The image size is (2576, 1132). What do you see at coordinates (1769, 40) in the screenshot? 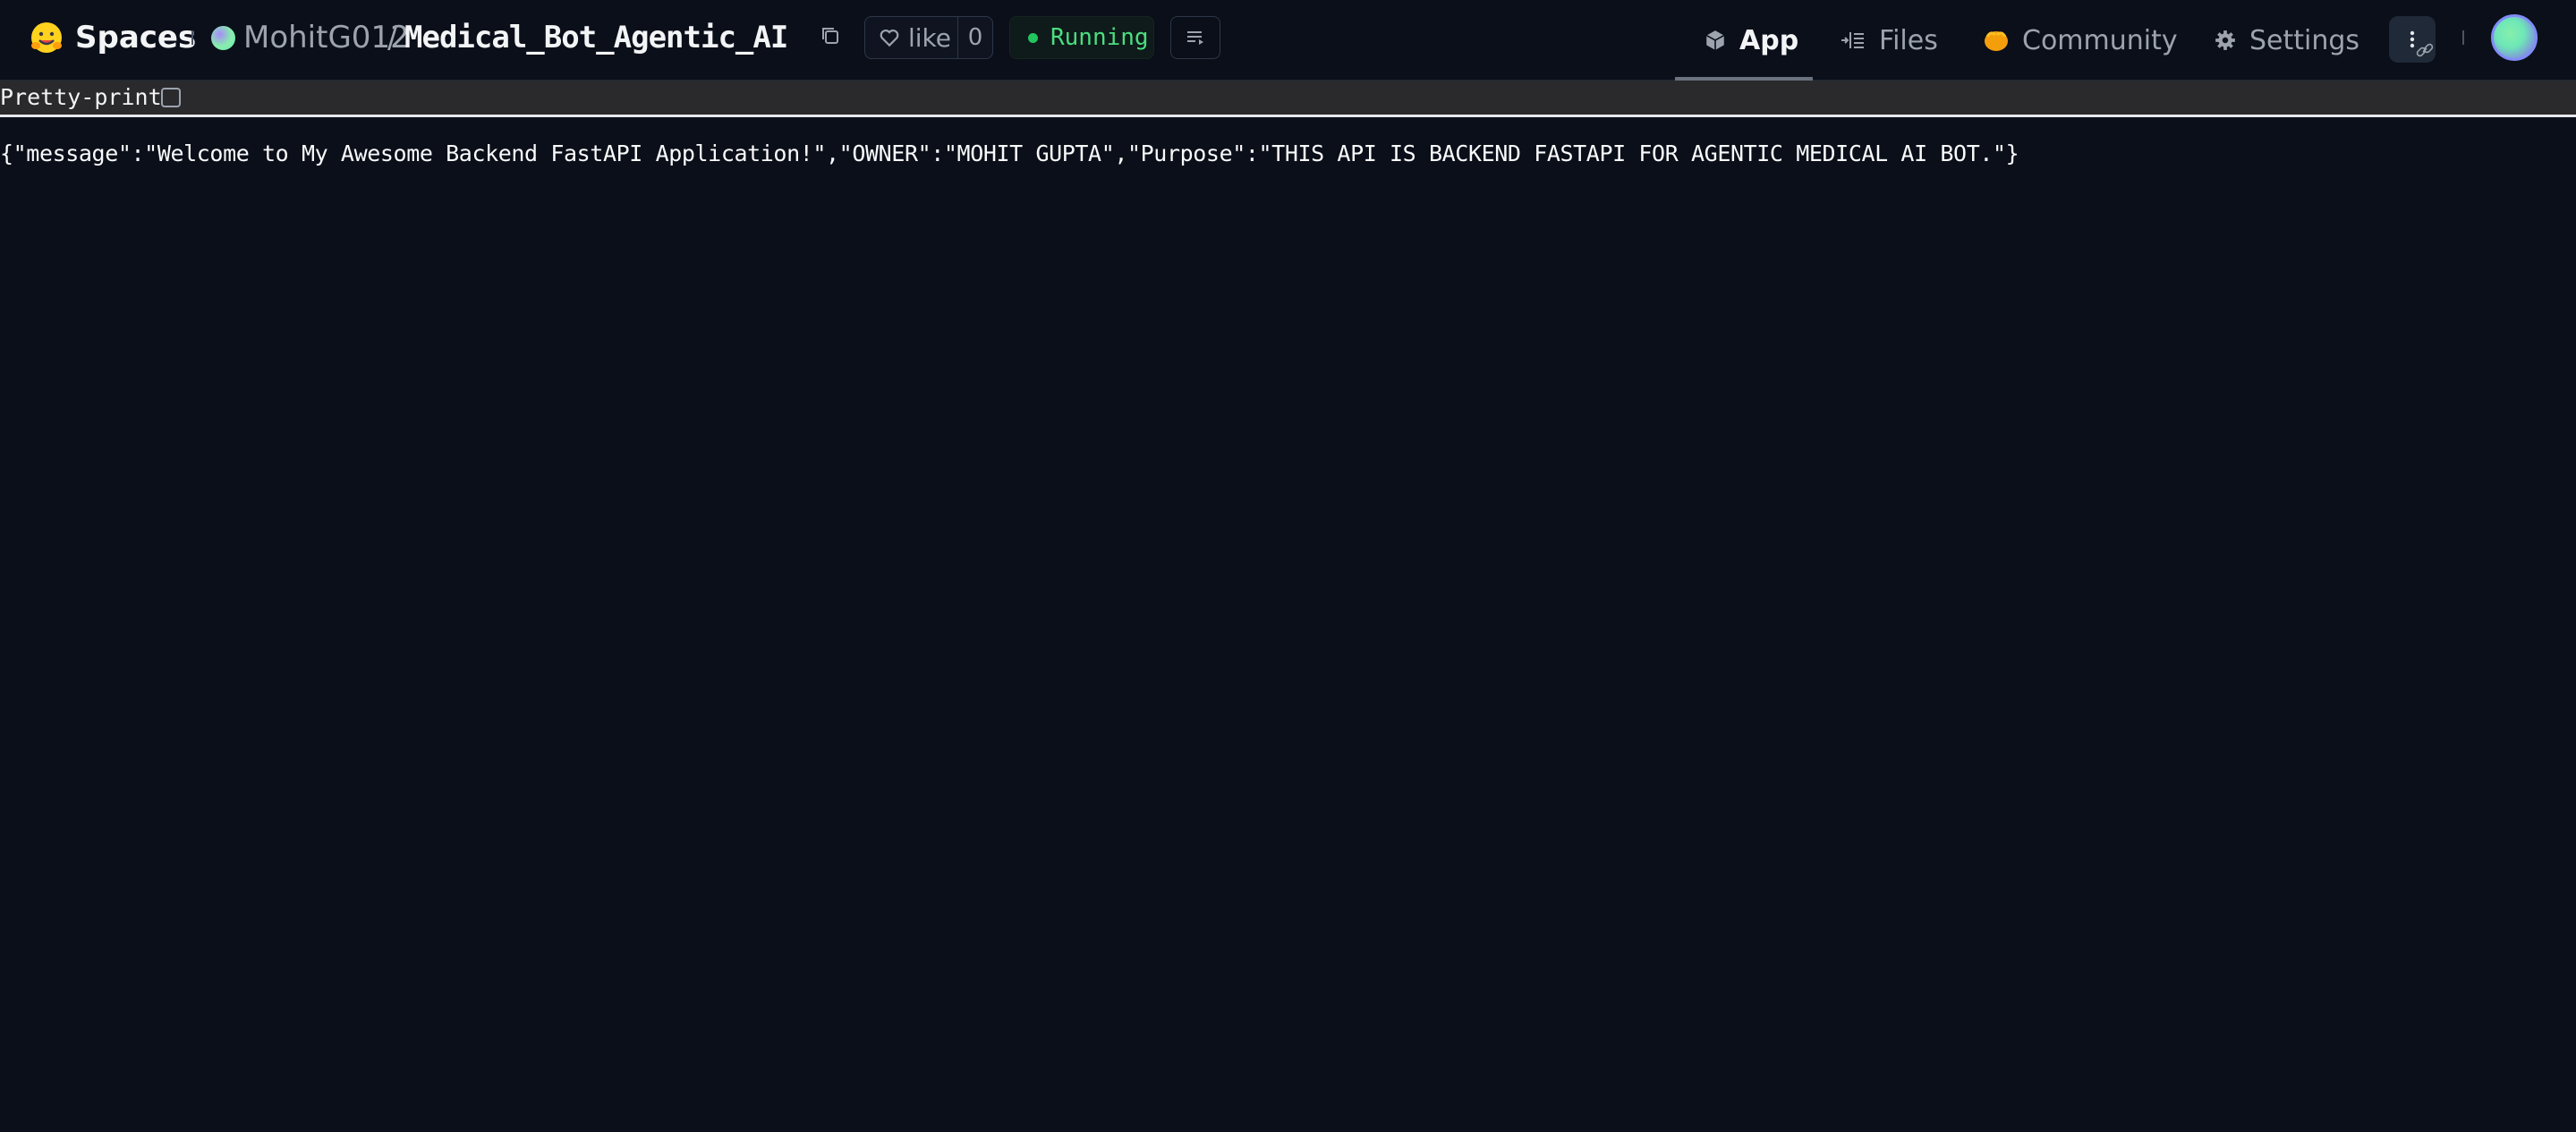
I see `tab-app-label: App` at bounding box center [1769, 40].